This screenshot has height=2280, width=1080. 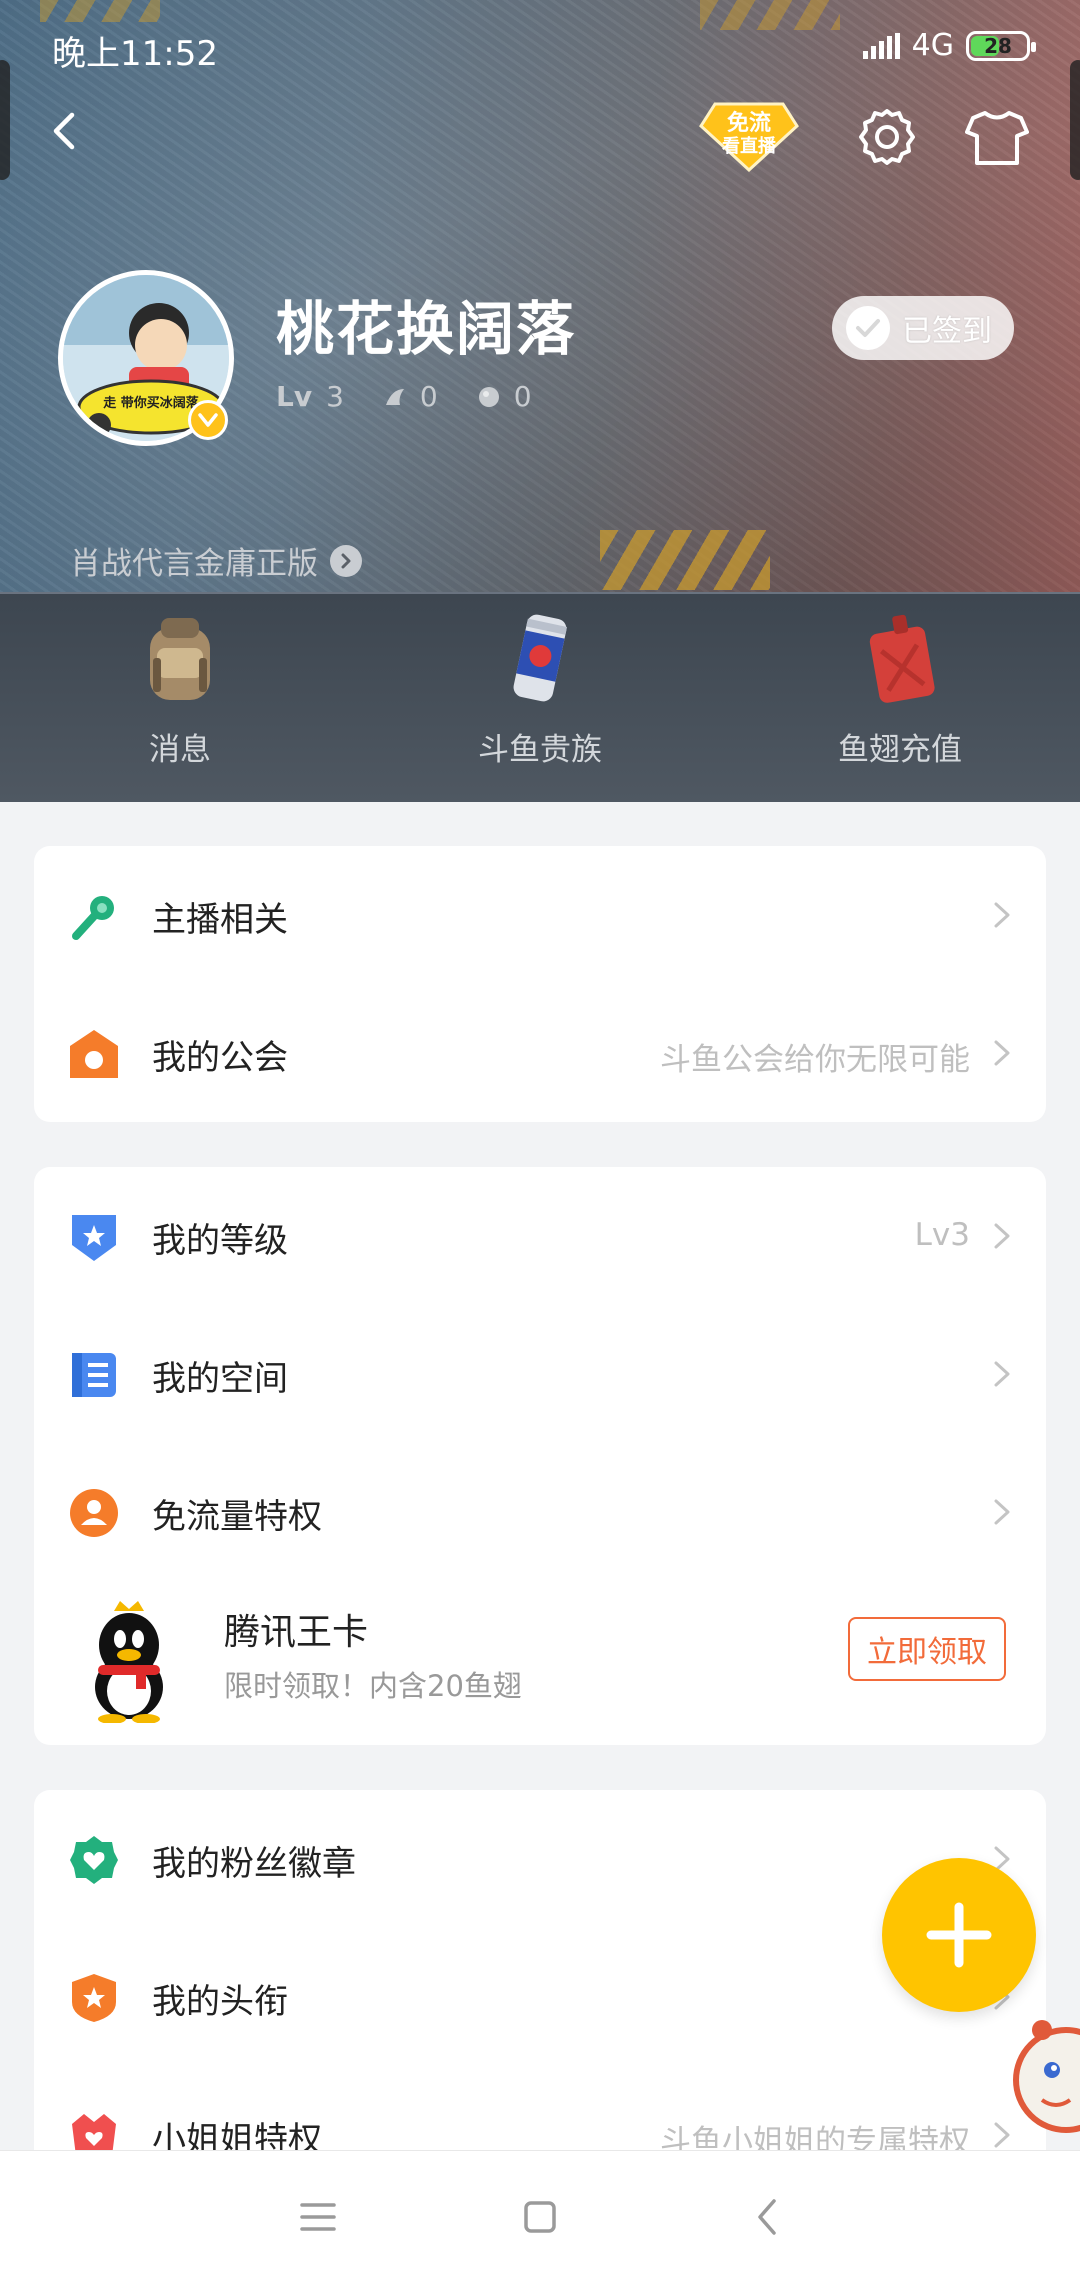 What do you see at coordinates (900, 750) in the screenshot?
I see `quick-action-label: 鱼翅充值` at bounding box center [900, 750].